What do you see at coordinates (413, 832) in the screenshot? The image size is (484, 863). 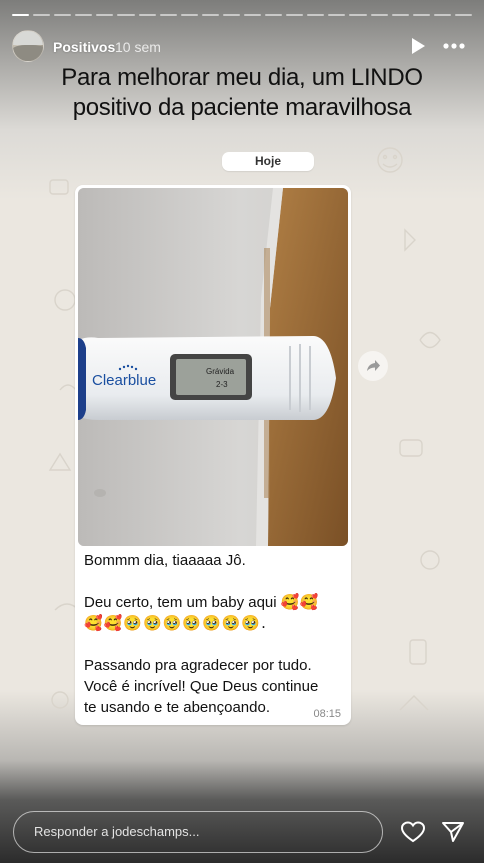 I see `heart-icon` at bounding box center [413, 832].